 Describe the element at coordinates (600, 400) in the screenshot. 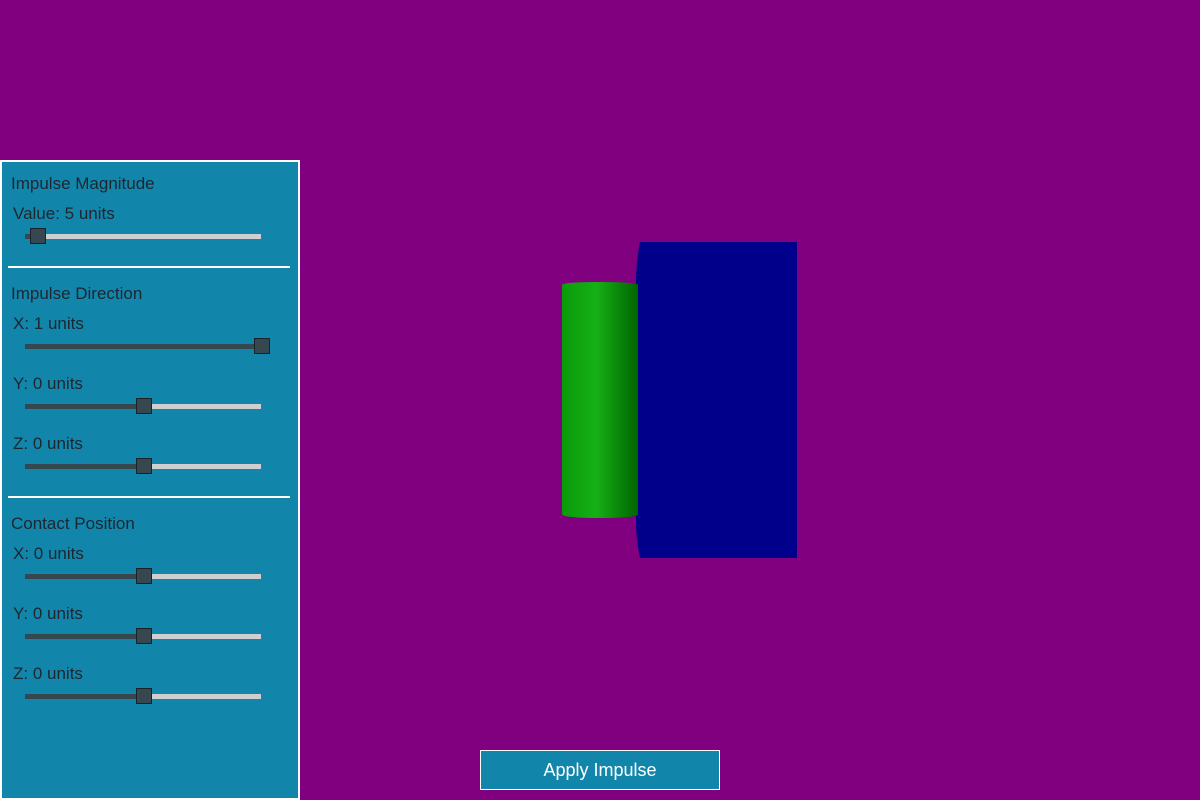

I see `green-cylinder` at that location.